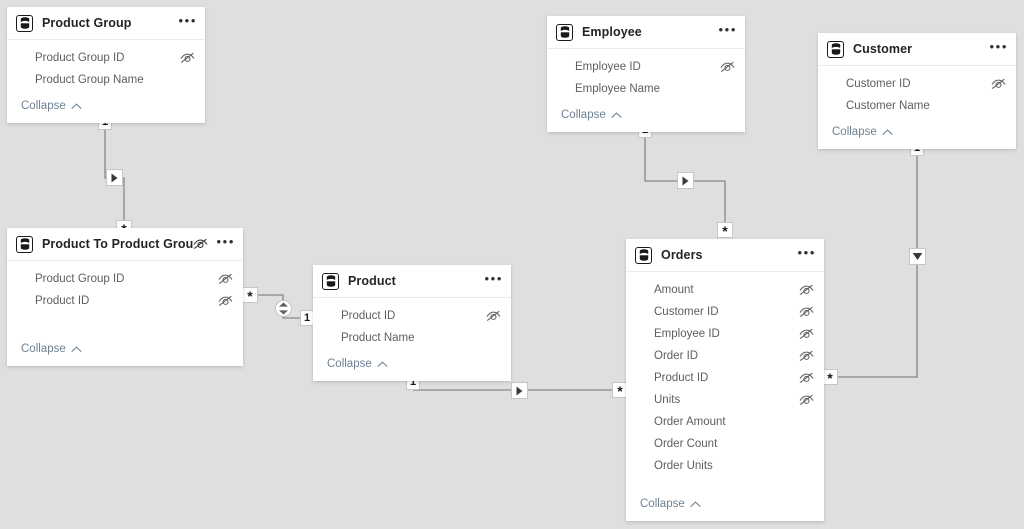 The height and width of the screenshot is (529, 1024). What do you see at coordinates (676, 356) in the screenshot?
I see `field-name: Order ID` at bounding box center [676, 356].